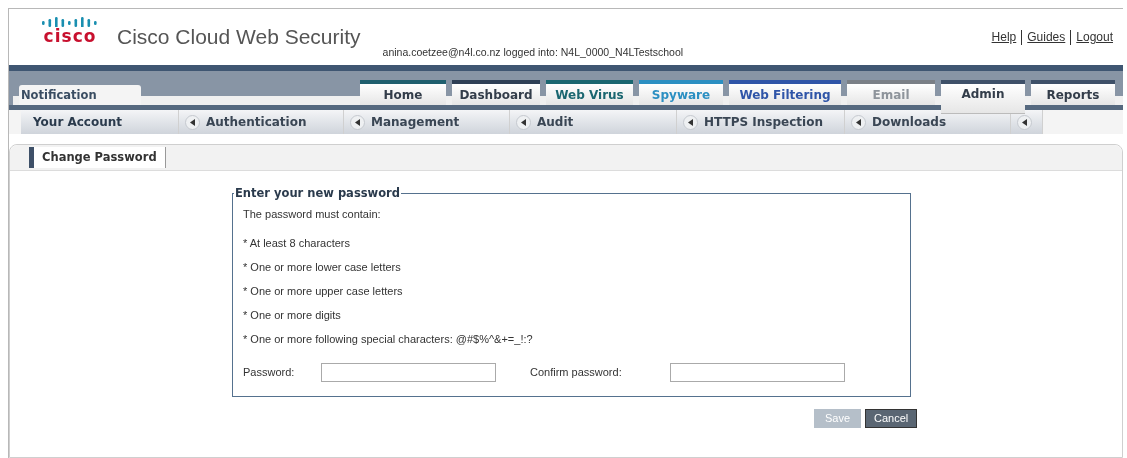 The width and height of the screenshot is (1127, 458). Describe the element at coordinates (297, 243) in the screenshot. I see `rule-text: * At least 8 characters` at that location.